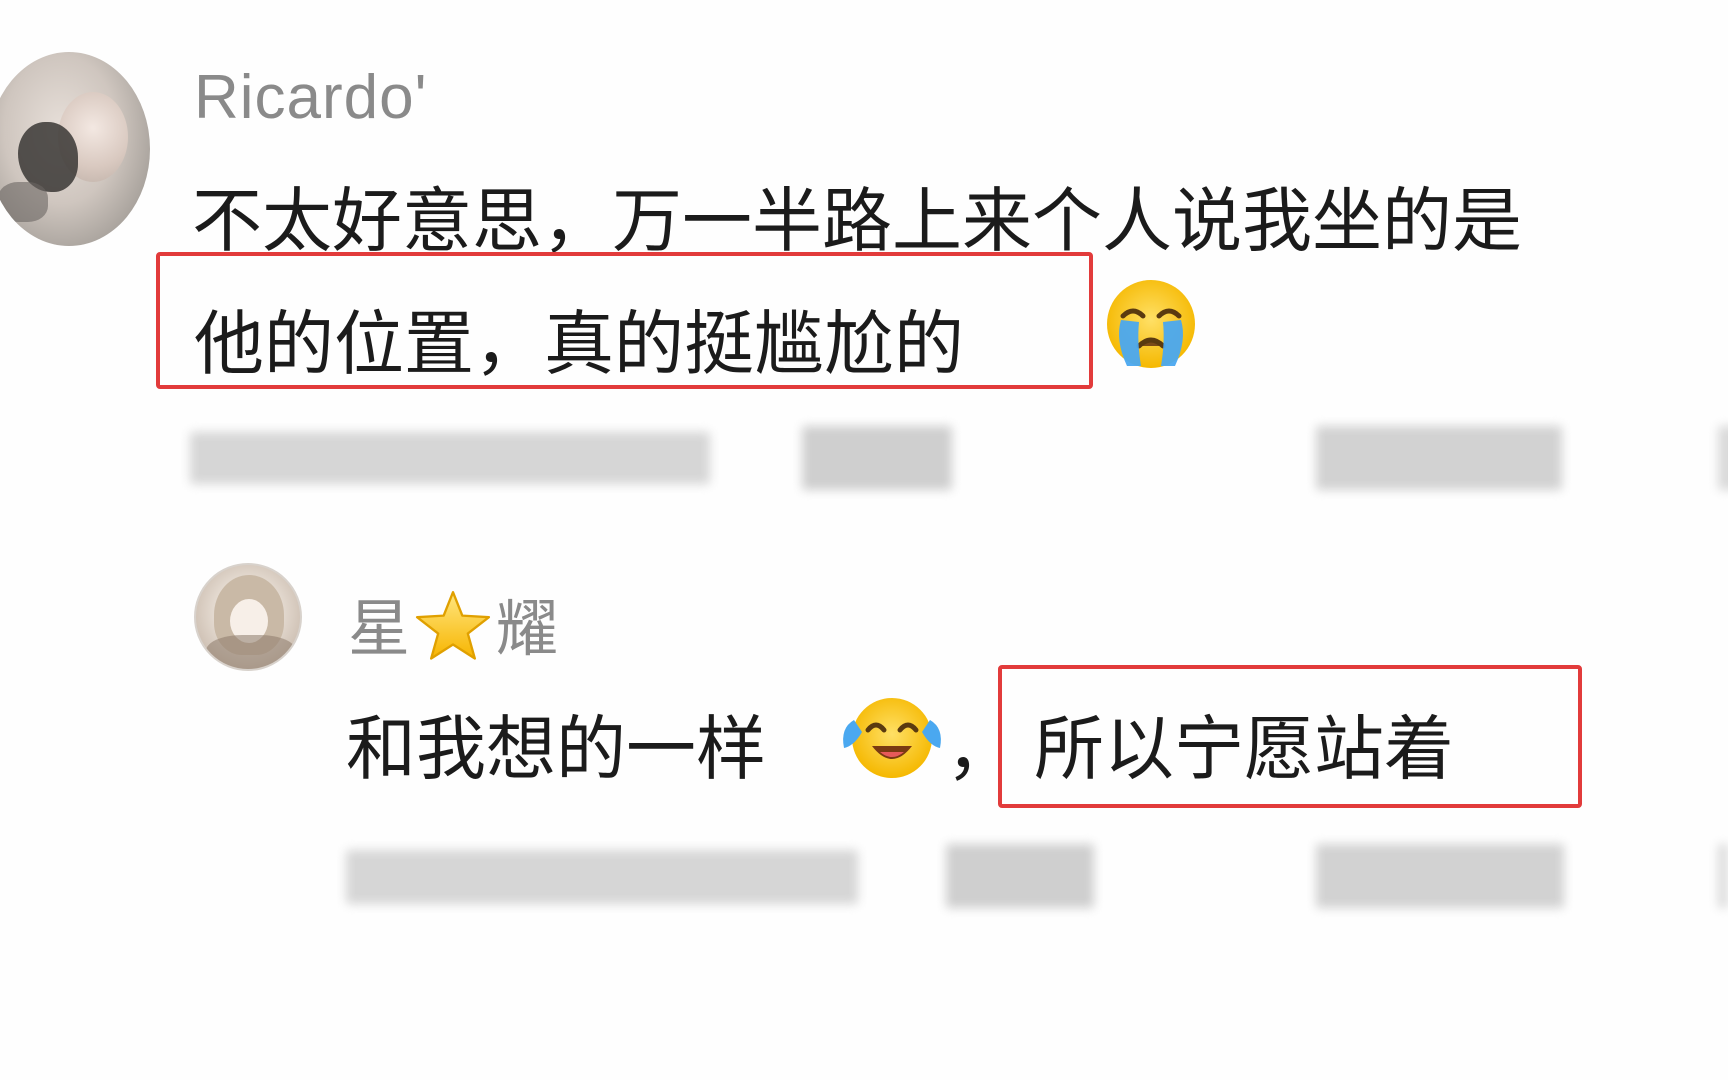 The image size is (1728, 1080). Describe the element at coordinates (450, 458) in the screenshot. I see `blurred-date` at that location.